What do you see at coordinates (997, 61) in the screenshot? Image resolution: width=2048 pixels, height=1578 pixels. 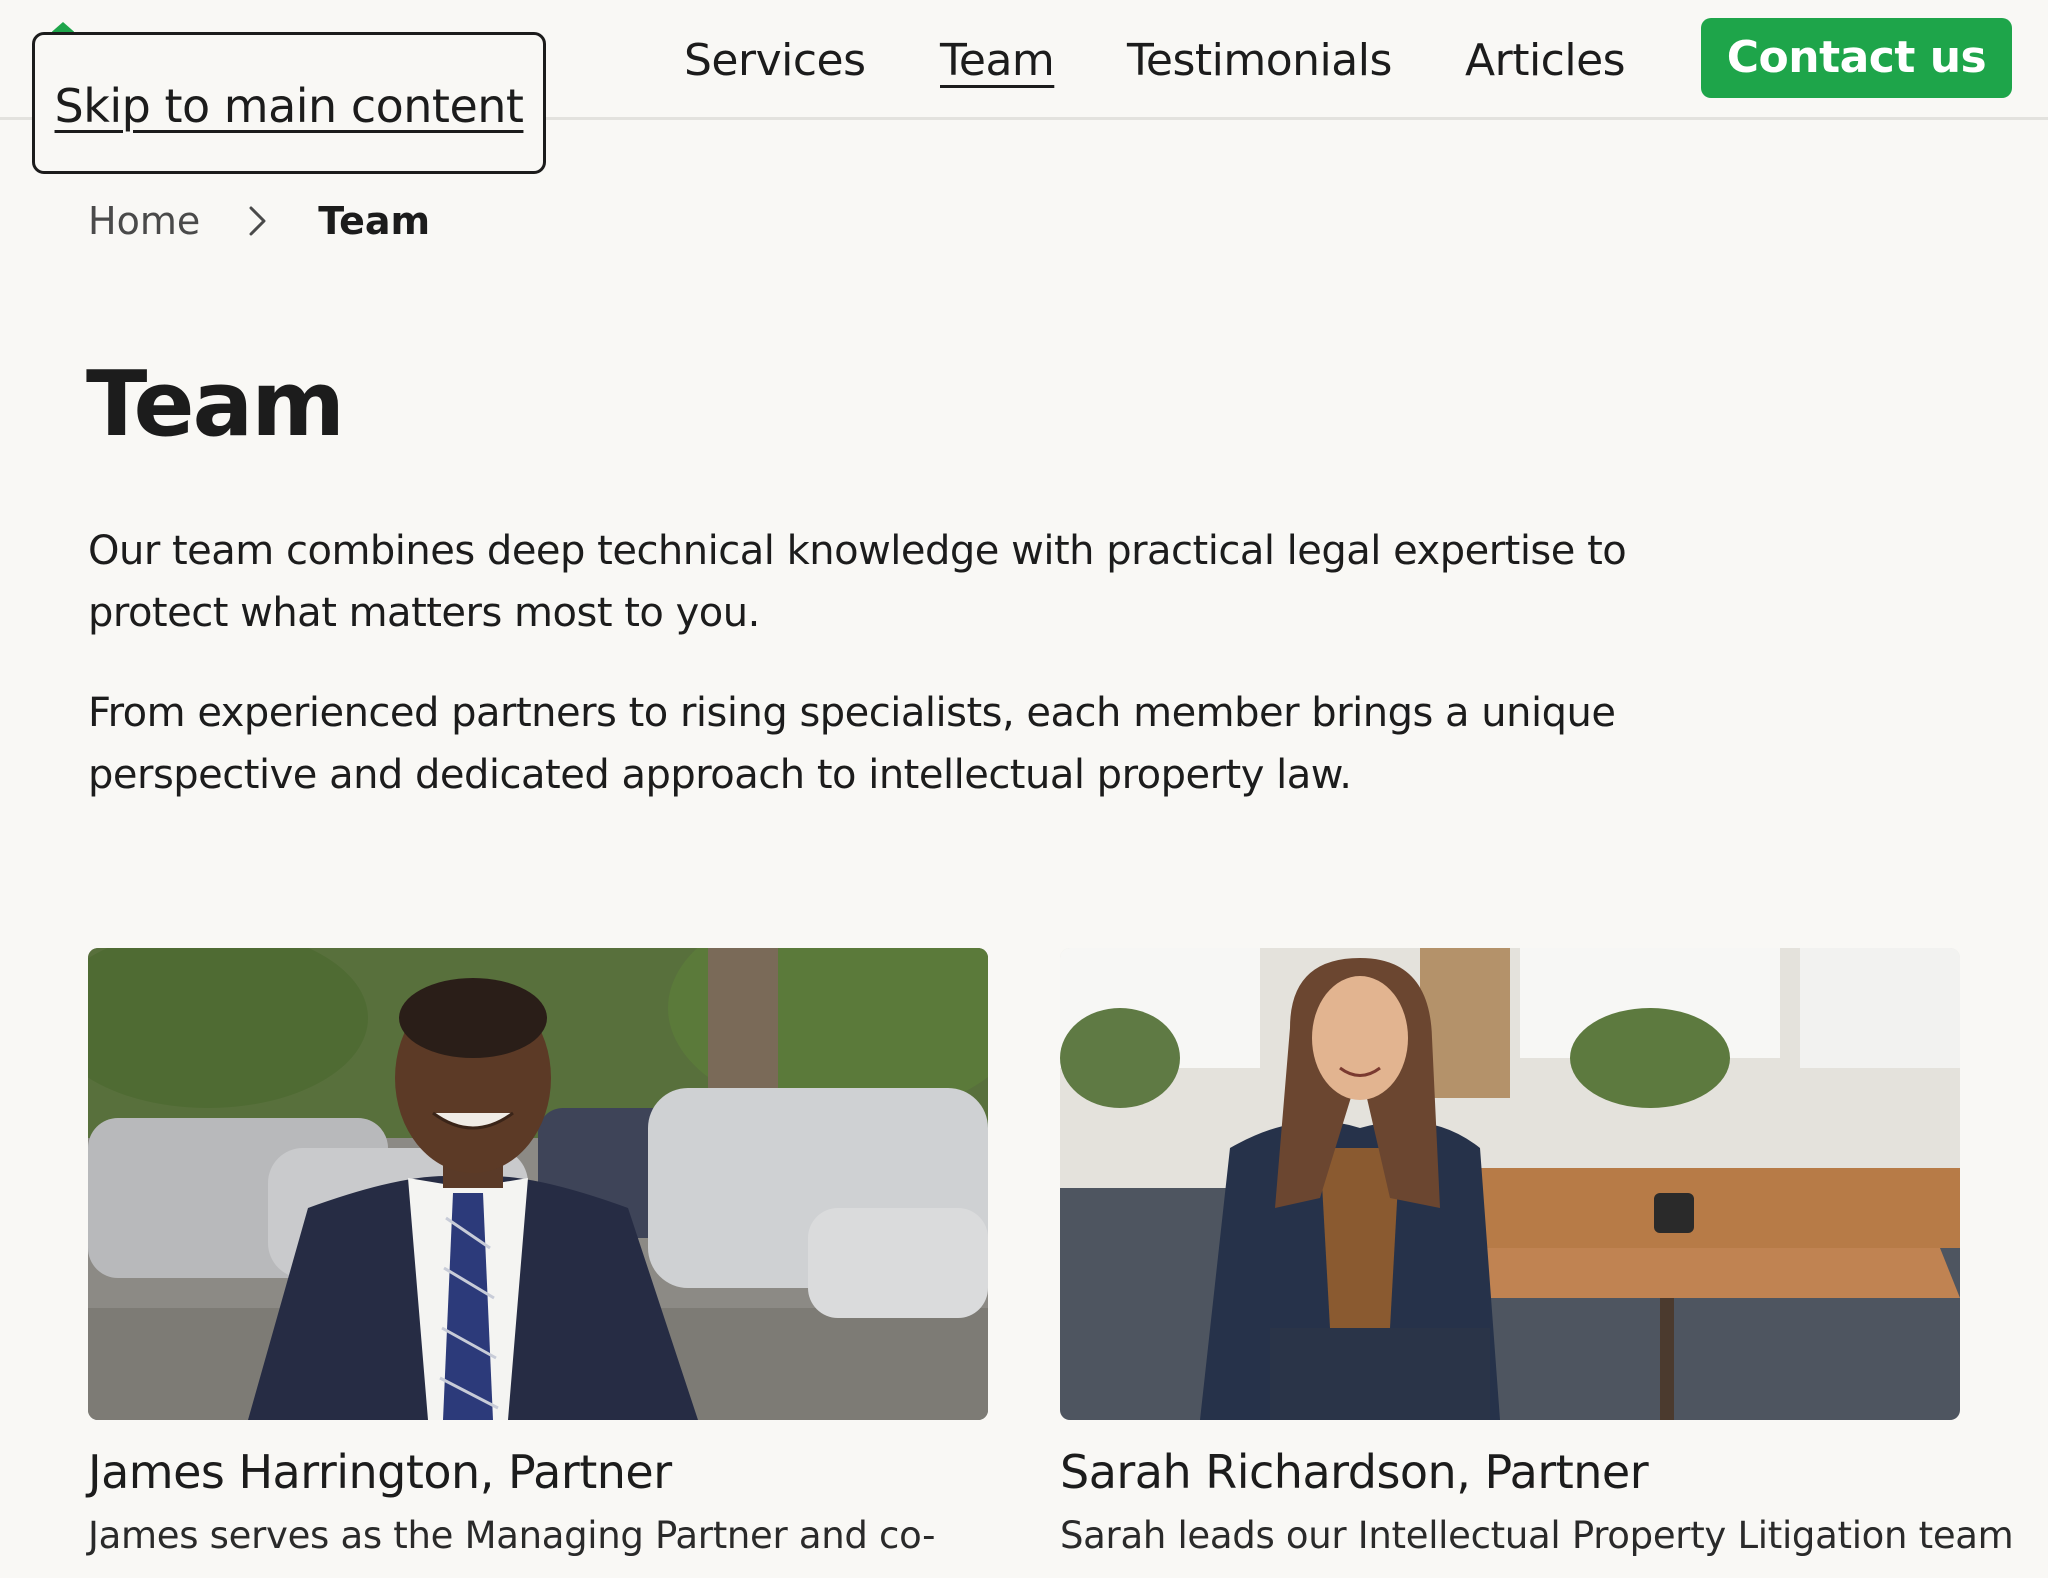 I see `nav-item-team: Team` at bounding box center [997, 61].